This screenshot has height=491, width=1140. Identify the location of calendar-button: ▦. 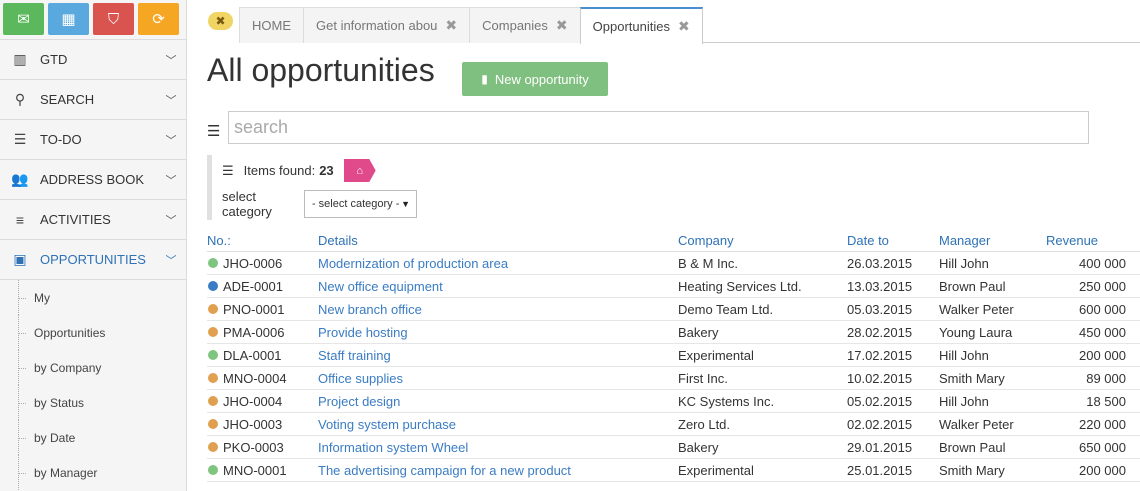
(68, 19).